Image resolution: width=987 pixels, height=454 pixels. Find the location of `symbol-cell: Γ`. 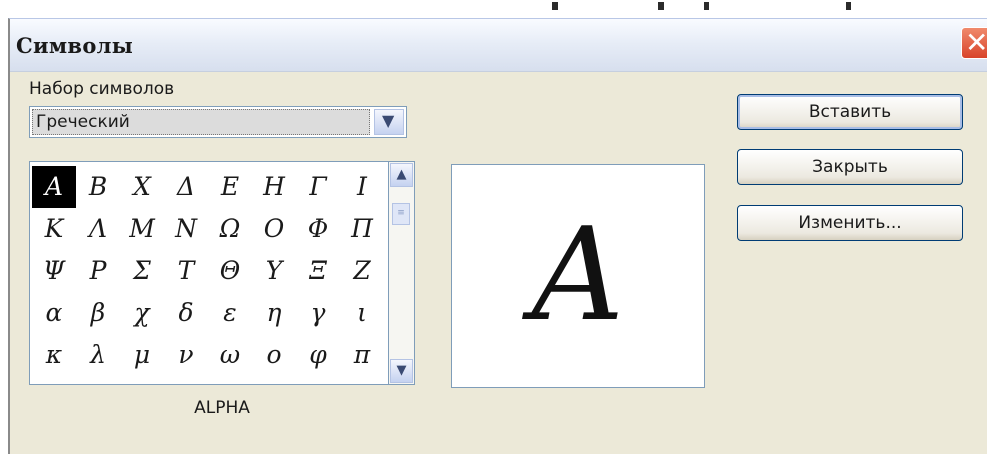

symbol-cell: Γ is located at coordinates (318, 187).